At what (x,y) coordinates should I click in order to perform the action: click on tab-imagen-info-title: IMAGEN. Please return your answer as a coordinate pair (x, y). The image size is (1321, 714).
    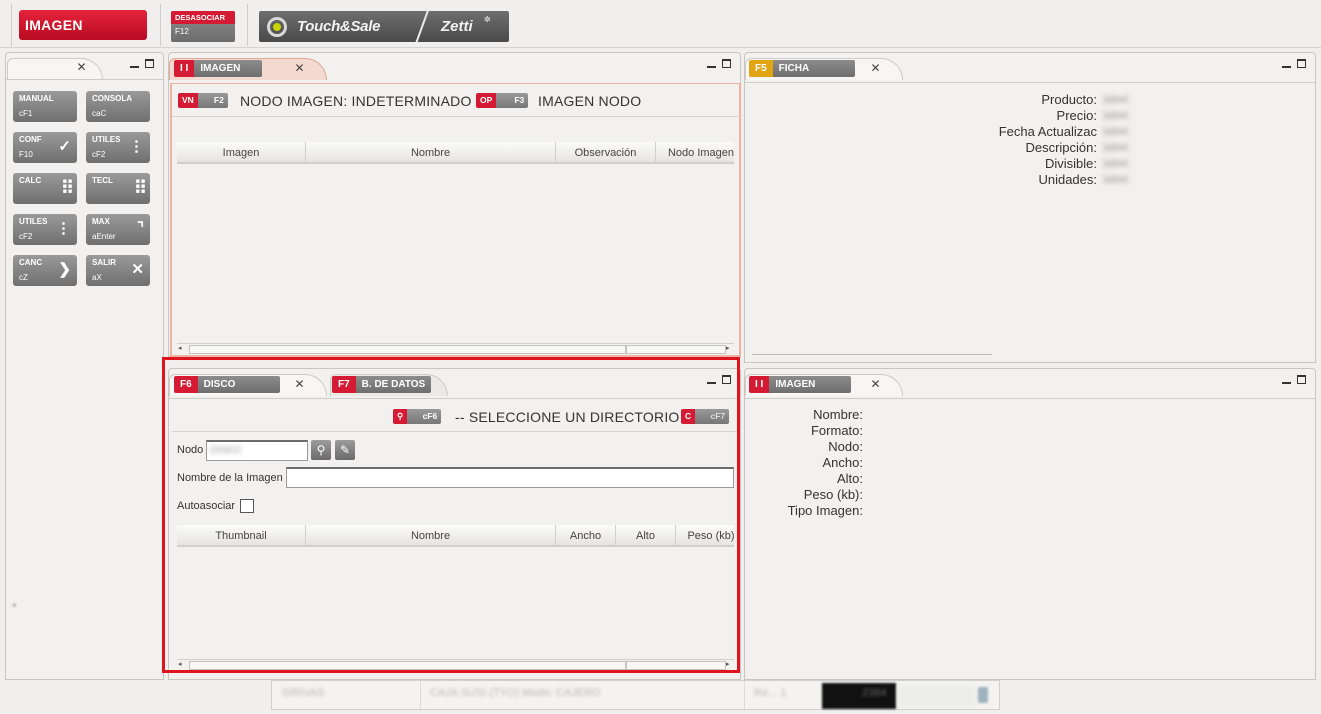
    Looking at the image, I should click on (810, 384).